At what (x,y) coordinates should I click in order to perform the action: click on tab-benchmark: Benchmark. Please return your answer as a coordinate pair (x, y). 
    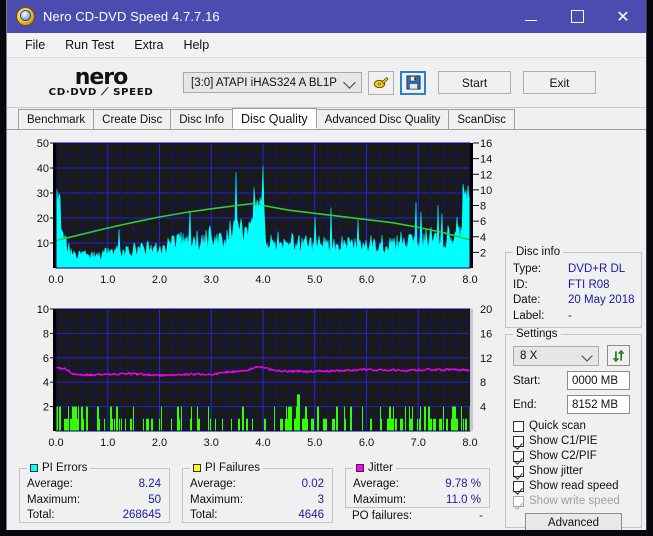
    Looking at the image, I should click on (56, 119).